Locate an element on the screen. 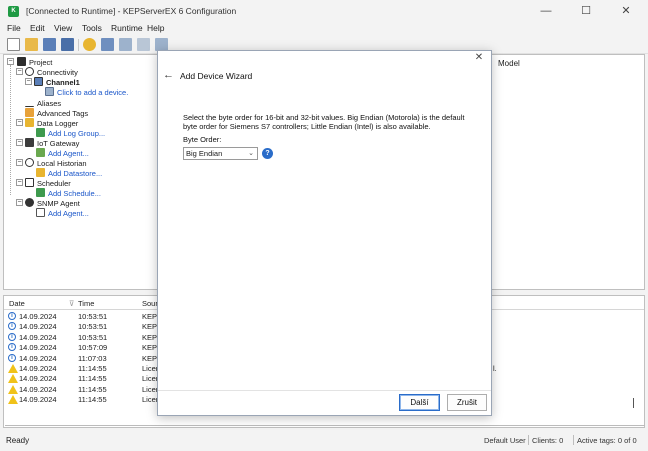 This screenshot has width=648, height=451. scroll-indicator is located at coordinates (633, 403).